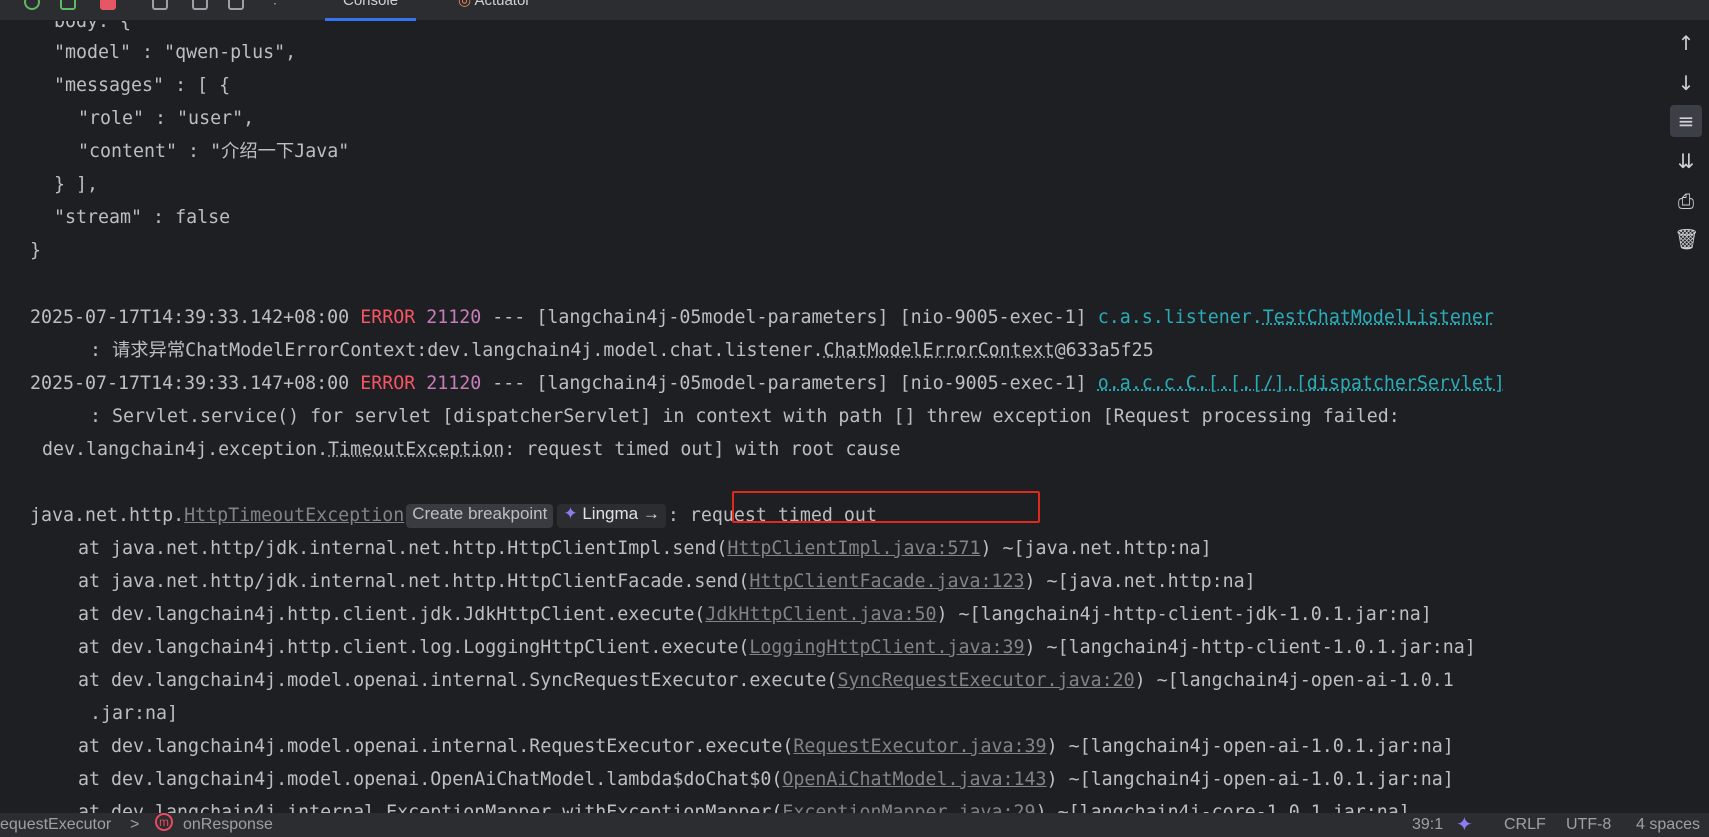 This screenshot has width=1709, height=837. I want to click on tab-actuator: ◎ Actuator, so click(494, 10).